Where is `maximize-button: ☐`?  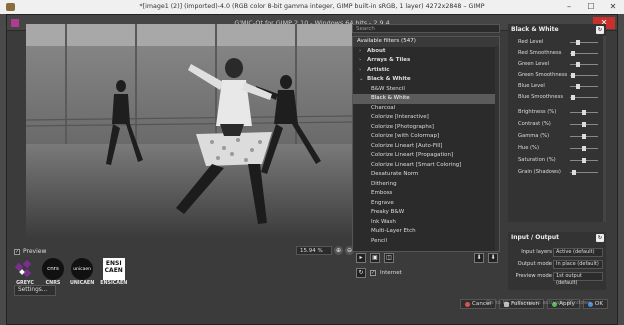 maximize-button: ☐ is located at coordinates (591, 7).